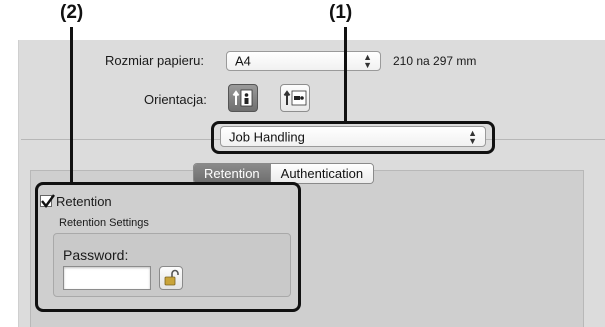  I want to click on paper-size-select: A4 ▲ ▼, so click(303, 61).